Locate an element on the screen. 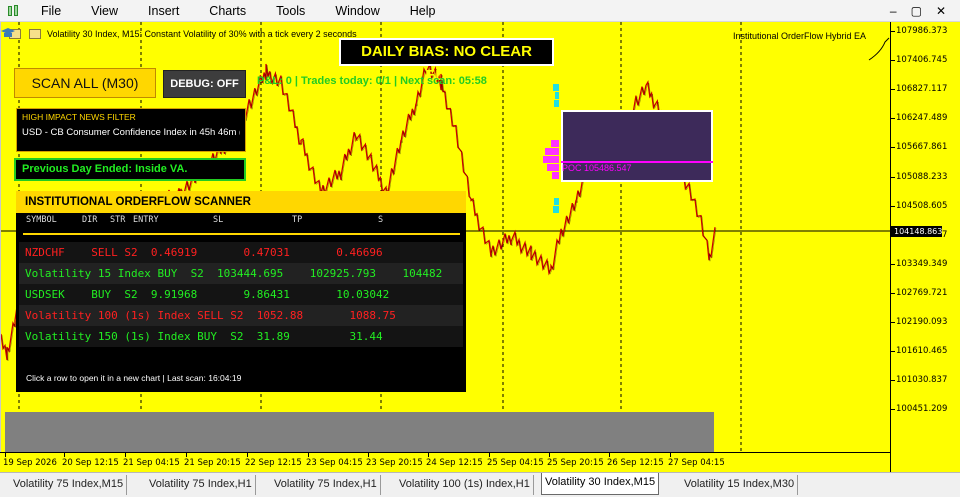 The height and width of the screenshot is (497, 960). col-sl: SL is located at coordinates (218, 220).